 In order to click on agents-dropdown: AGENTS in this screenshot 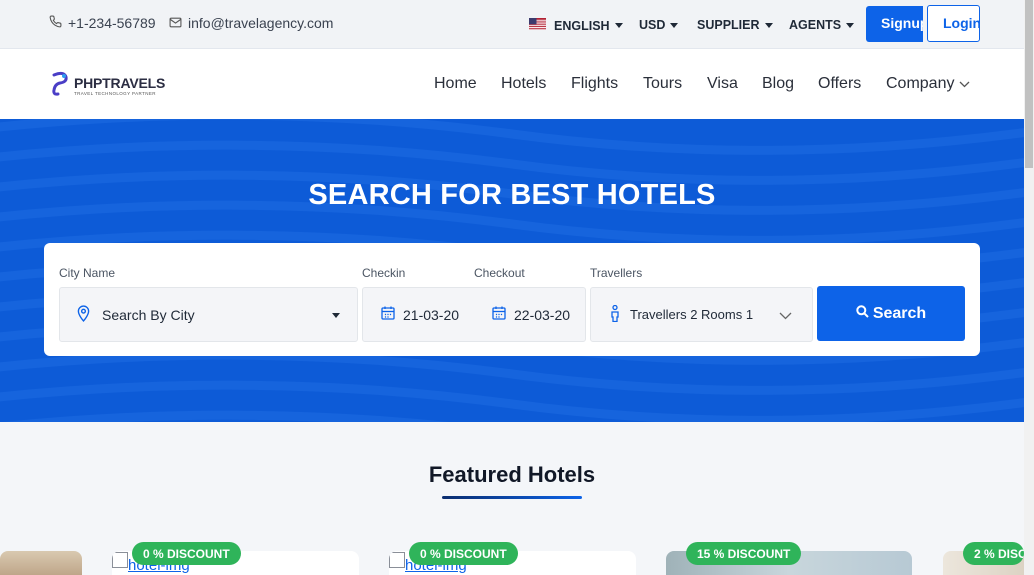, I will do `click(822, 25)`.